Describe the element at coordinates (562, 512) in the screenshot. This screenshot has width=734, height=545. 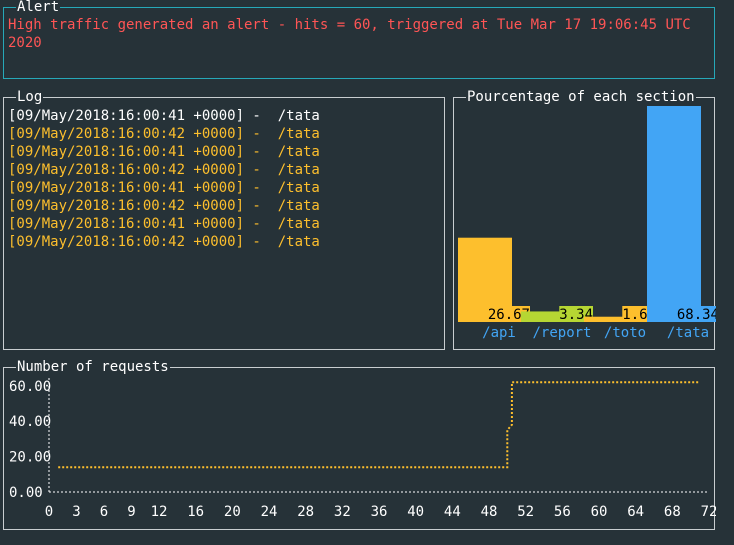
I see `x-tick-label: 56` at that location.